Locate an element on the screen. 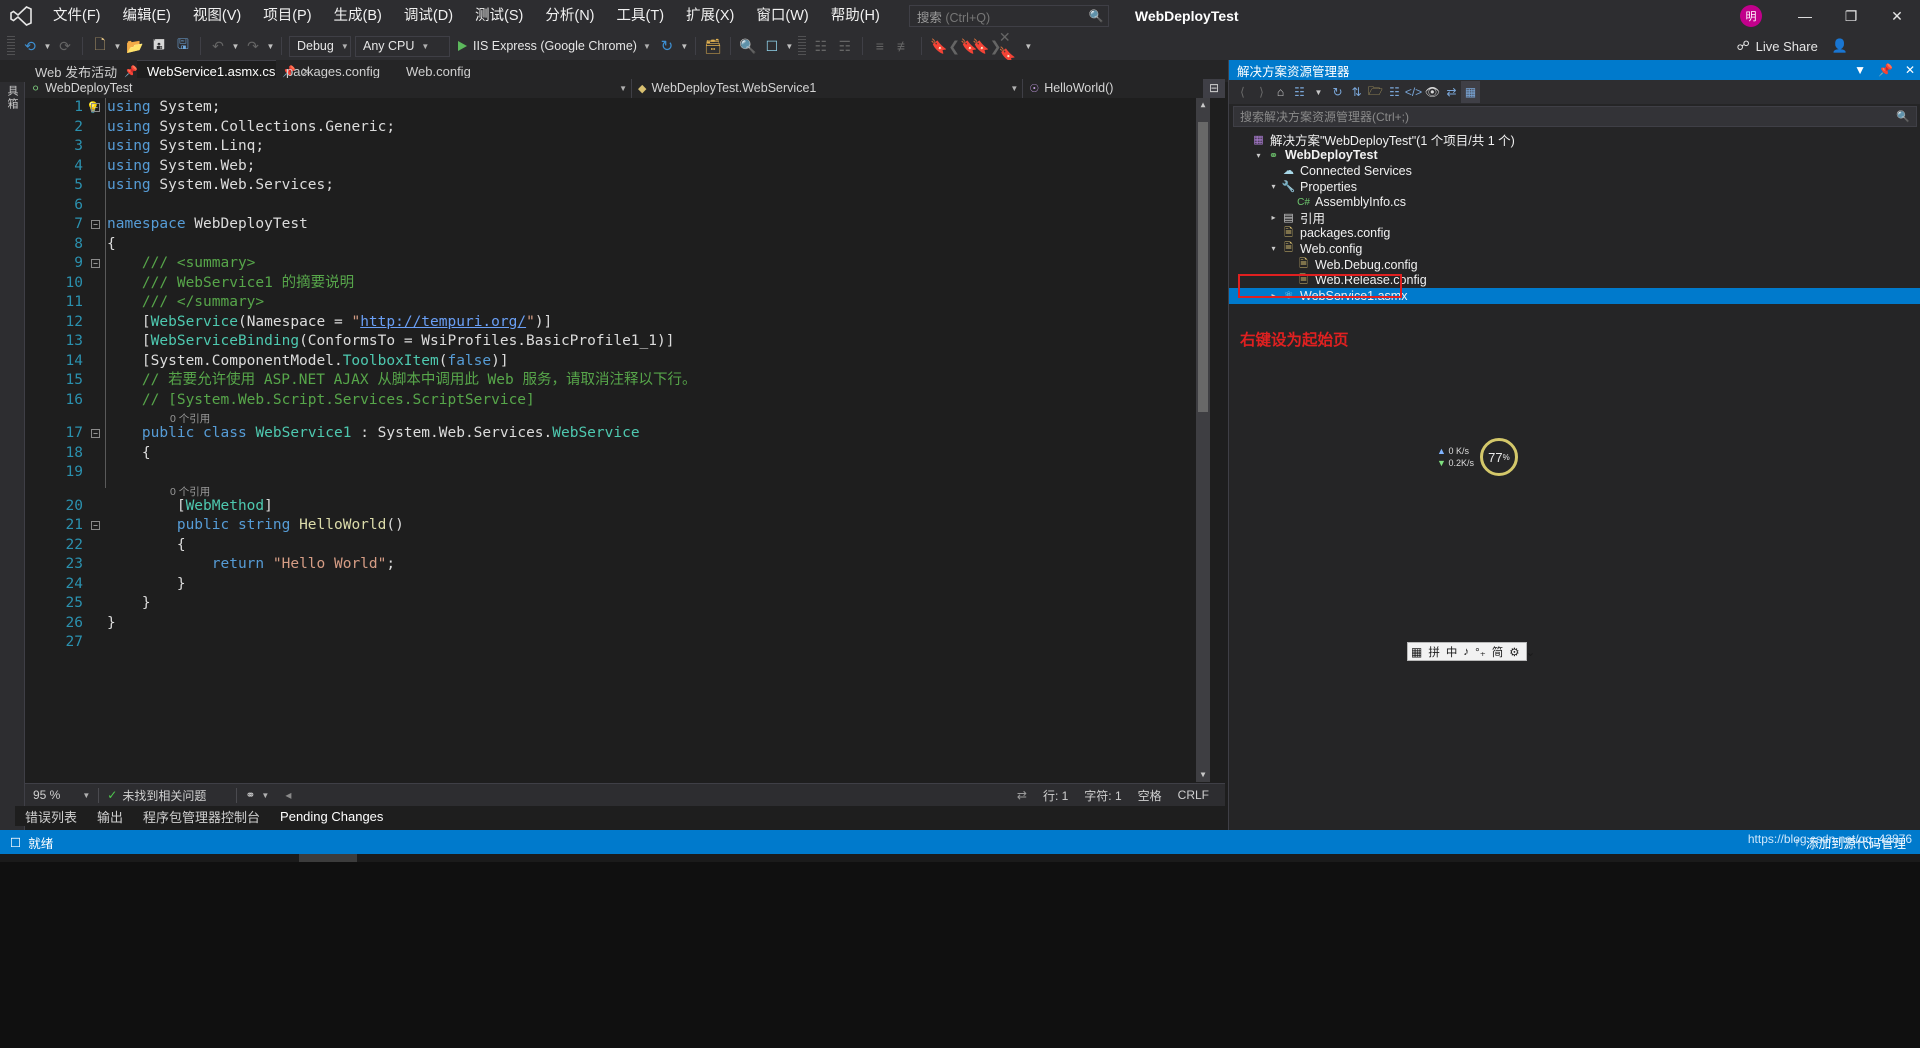 The height and width of the screenshot is (1048, 1920). menu-item-tools: 工具(T) is located at coordinates (641, 16).